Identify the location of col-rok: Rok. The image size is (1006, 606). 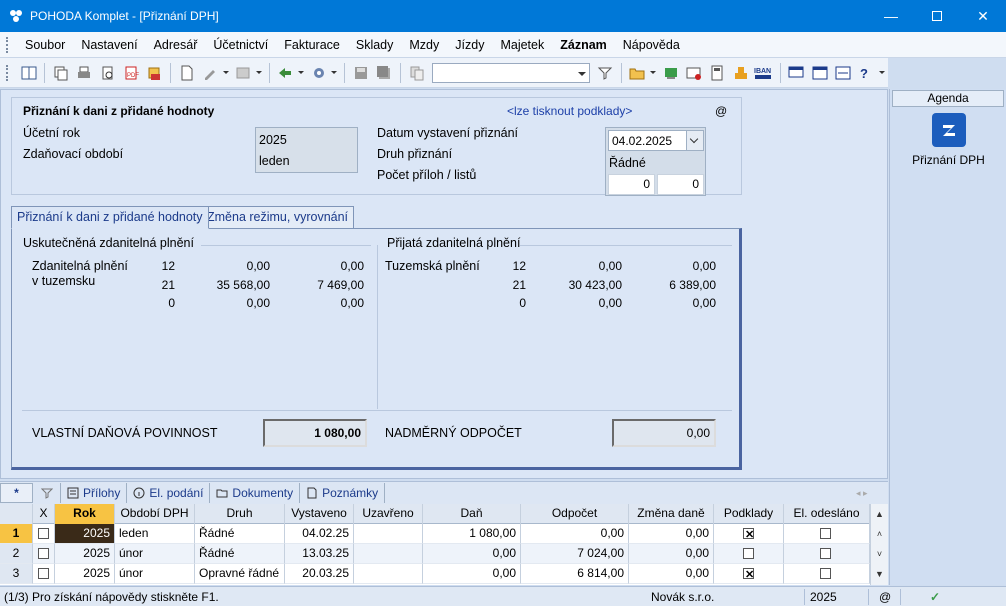
(85, 514).